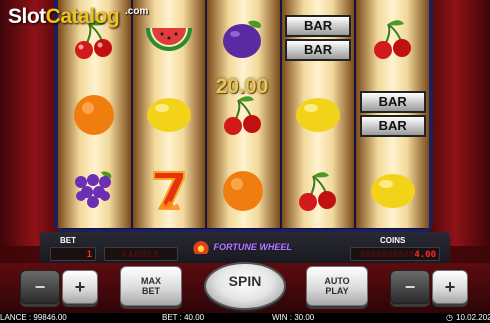  Describe the element at coordinates (201, 247) in the screenshot. I see `fortune-wheel-icon` at that location.